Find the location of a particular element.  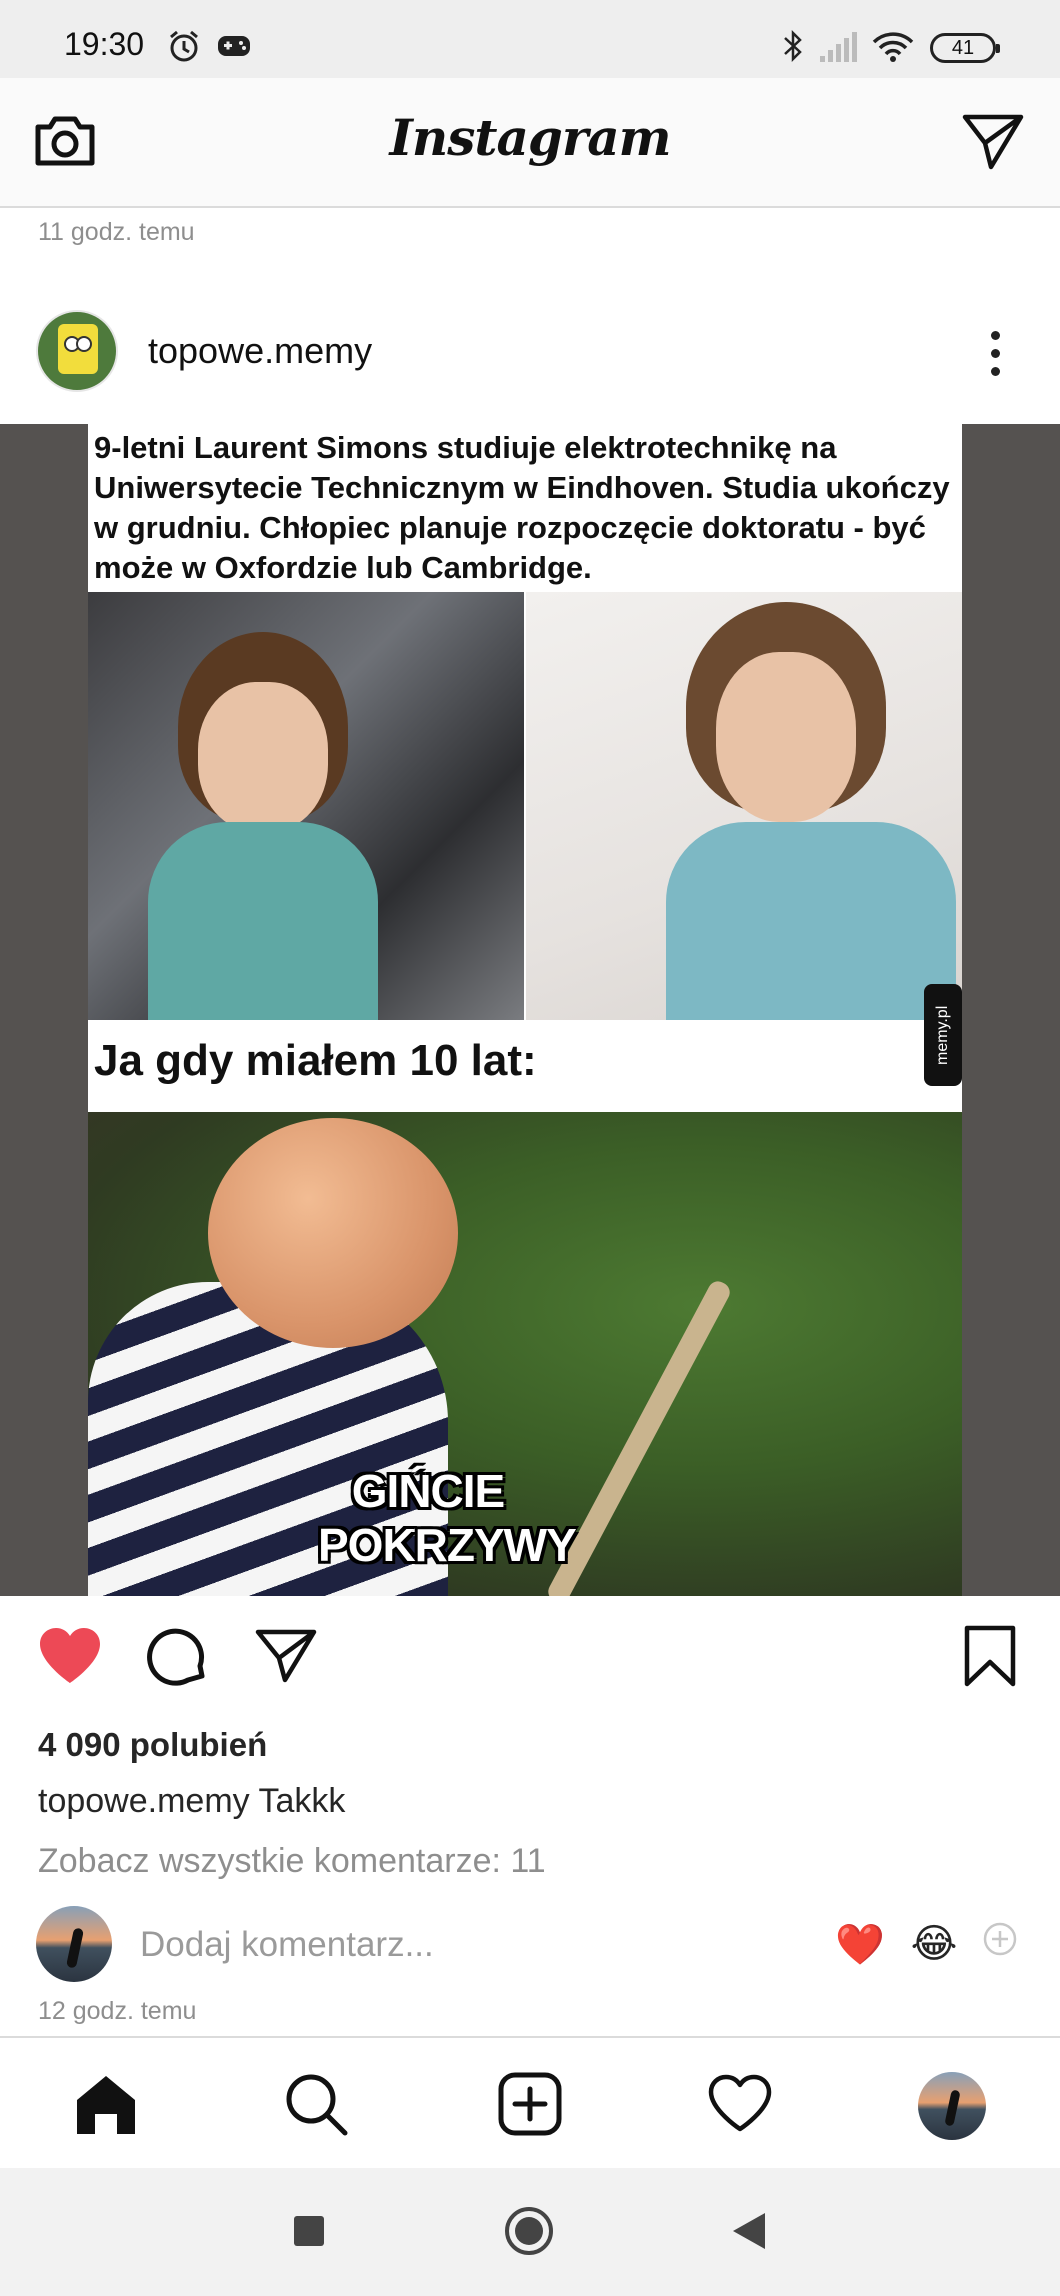

likes-count: 4 090 polubień is located at coordinates (152, 1745).